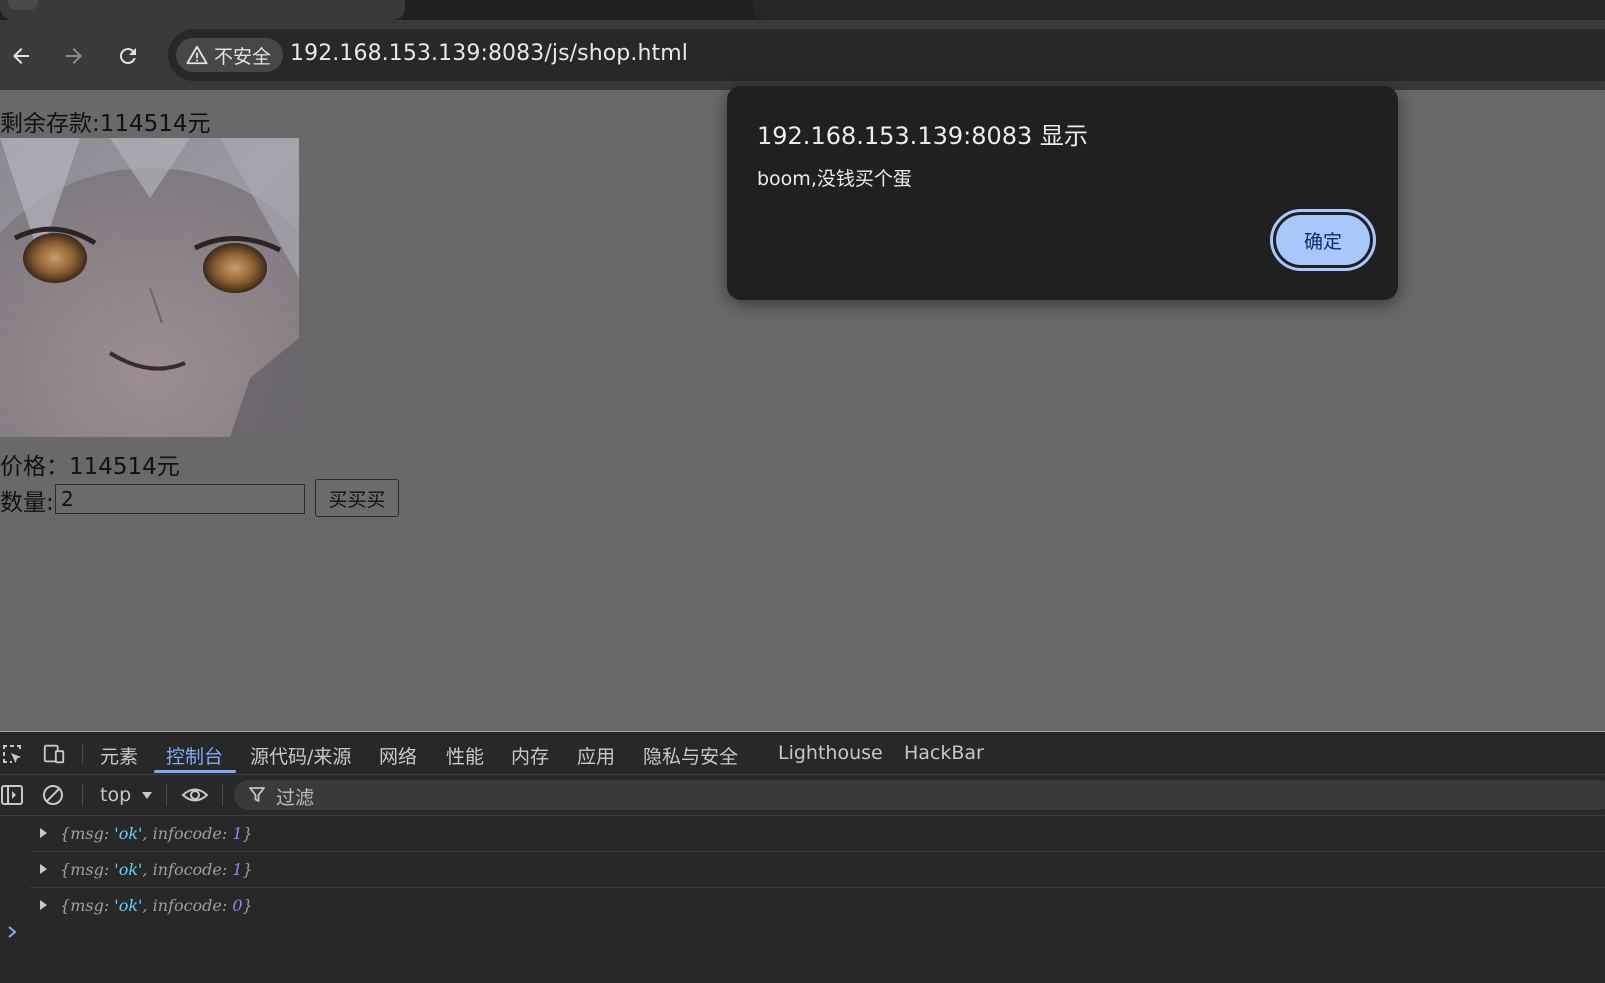  I want to click on tab-network: 网络, so click(398, 755).